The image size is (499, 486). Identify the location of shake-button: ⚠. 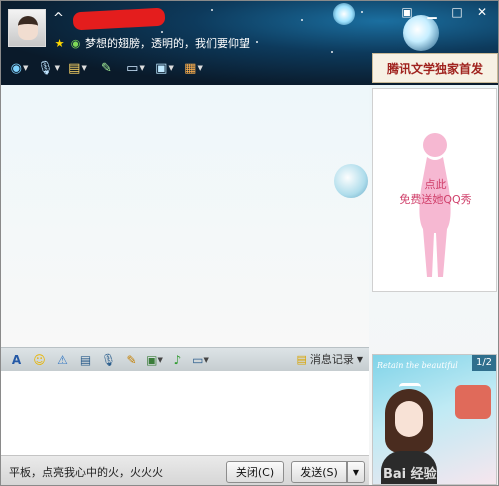
(62, 360).